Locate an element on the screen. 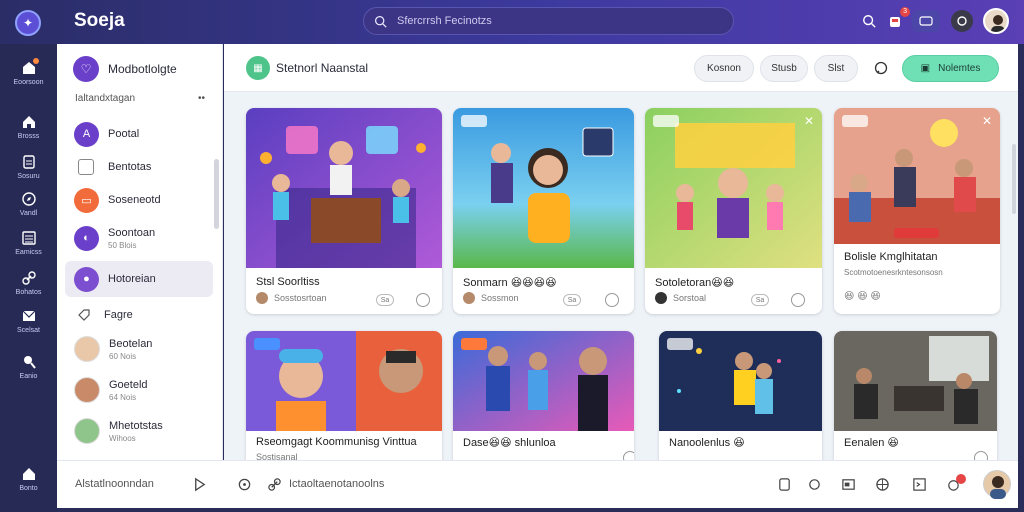 The image size is (1024, 512). content-card: Nanoolenlus 😆 is located at coordinates (740, 401).